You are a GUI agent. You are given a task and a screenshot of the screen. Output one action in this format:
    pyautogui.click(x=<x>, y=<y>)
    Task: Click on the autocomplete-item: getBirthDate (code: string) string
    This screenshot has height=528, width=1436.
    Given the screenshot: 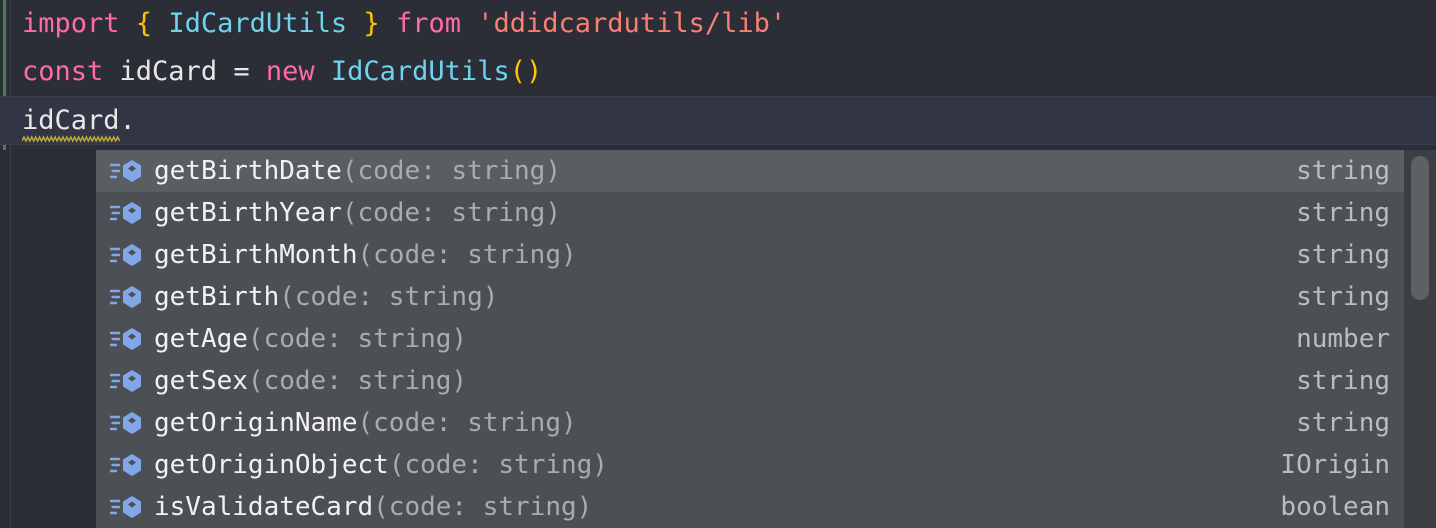 What is the action you would take?
    pyautogui.click(x=766, y=171)
    